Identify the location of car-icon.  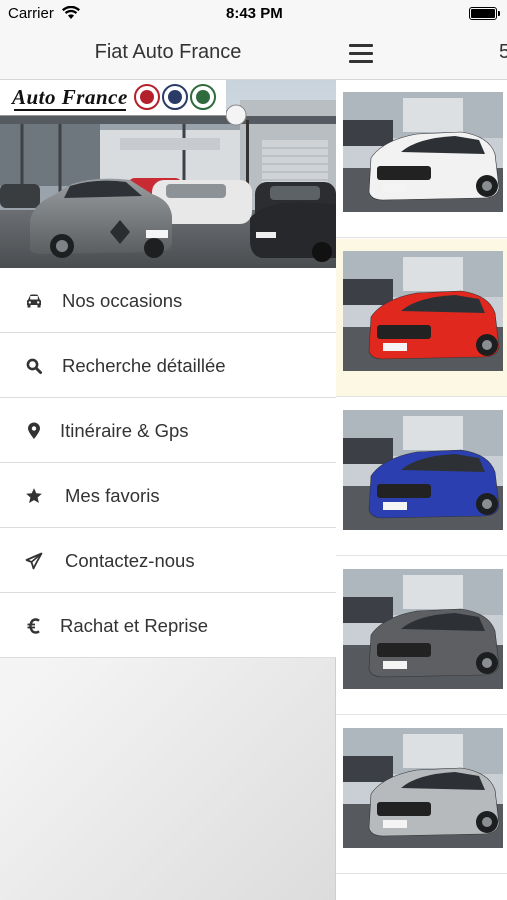
(34, 301).